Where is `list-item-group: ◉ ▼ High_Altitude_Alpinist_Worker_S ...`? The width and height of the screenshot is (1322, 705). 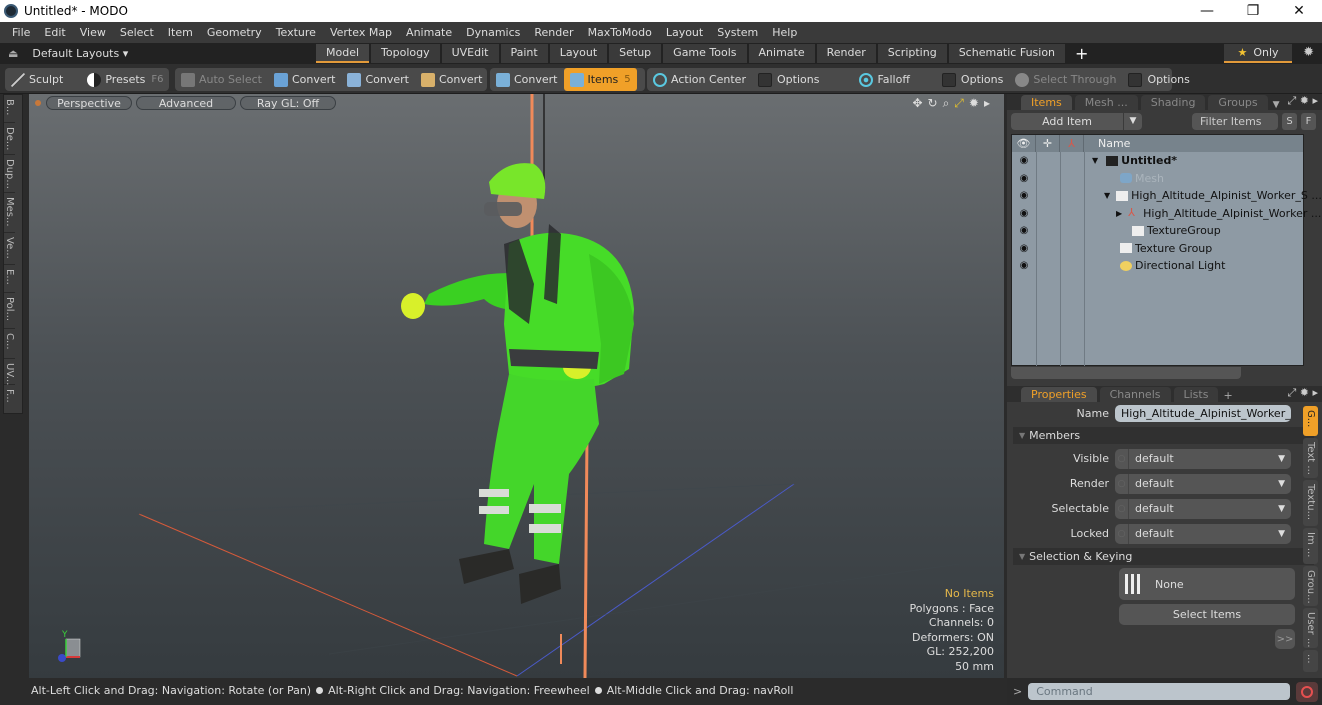 list-item-group: ◉ ▼ High_Altitude_Alpinist_Worker_S ... is located at coordinates (1167, 196).